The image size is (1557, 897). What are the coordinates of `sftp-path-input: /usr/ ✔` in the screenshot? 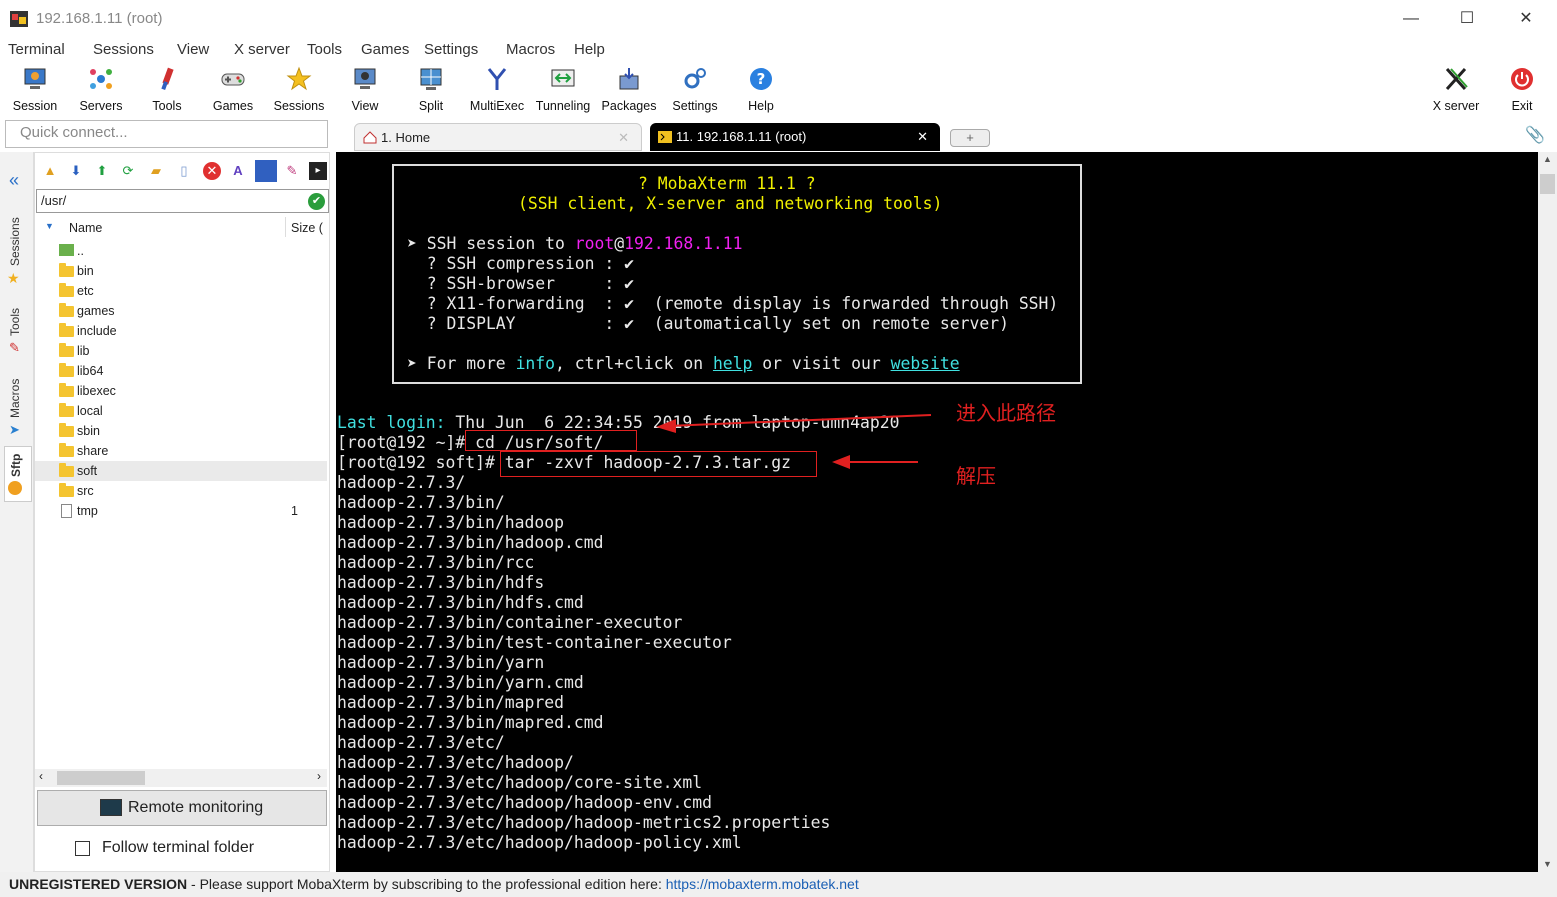 It's located at (182, 201).